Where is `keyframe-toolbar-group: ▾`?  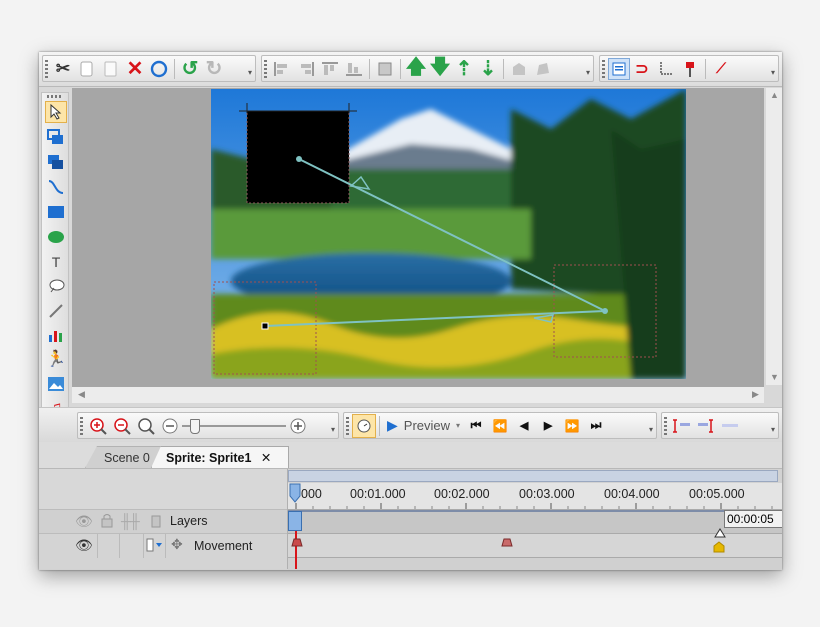
keyframe-toolbar-group: ▾ is located at coordinates (720, 425).